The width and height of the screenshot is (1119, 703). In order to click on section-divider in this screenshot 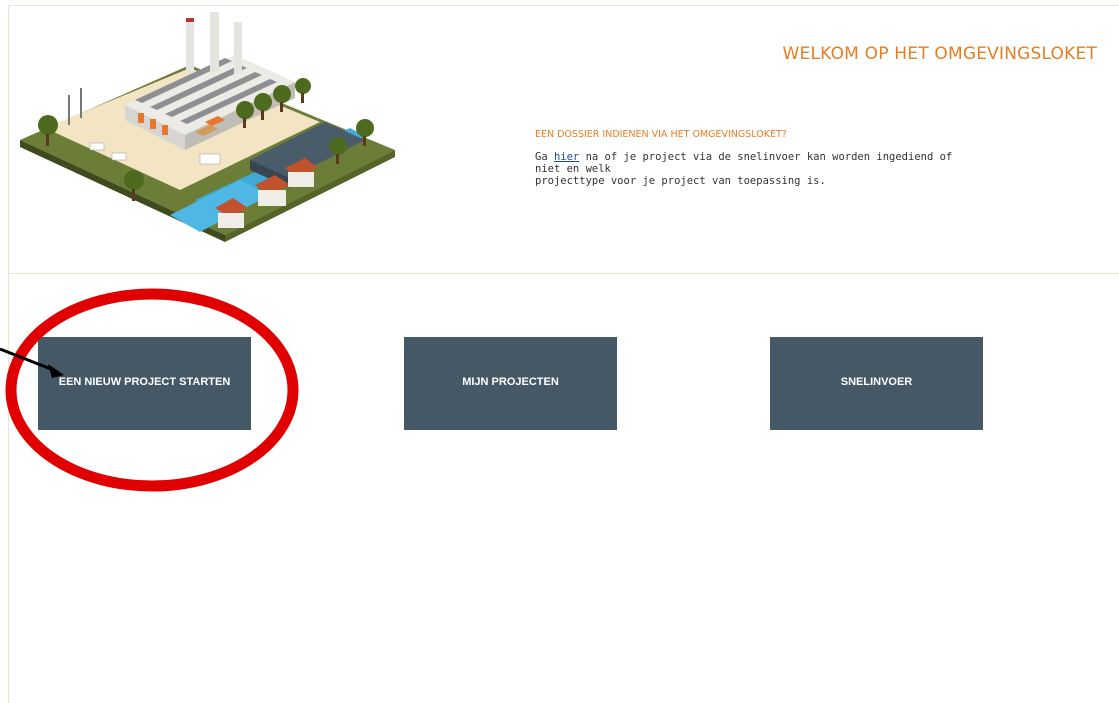, I will do `click(563, 273)`.